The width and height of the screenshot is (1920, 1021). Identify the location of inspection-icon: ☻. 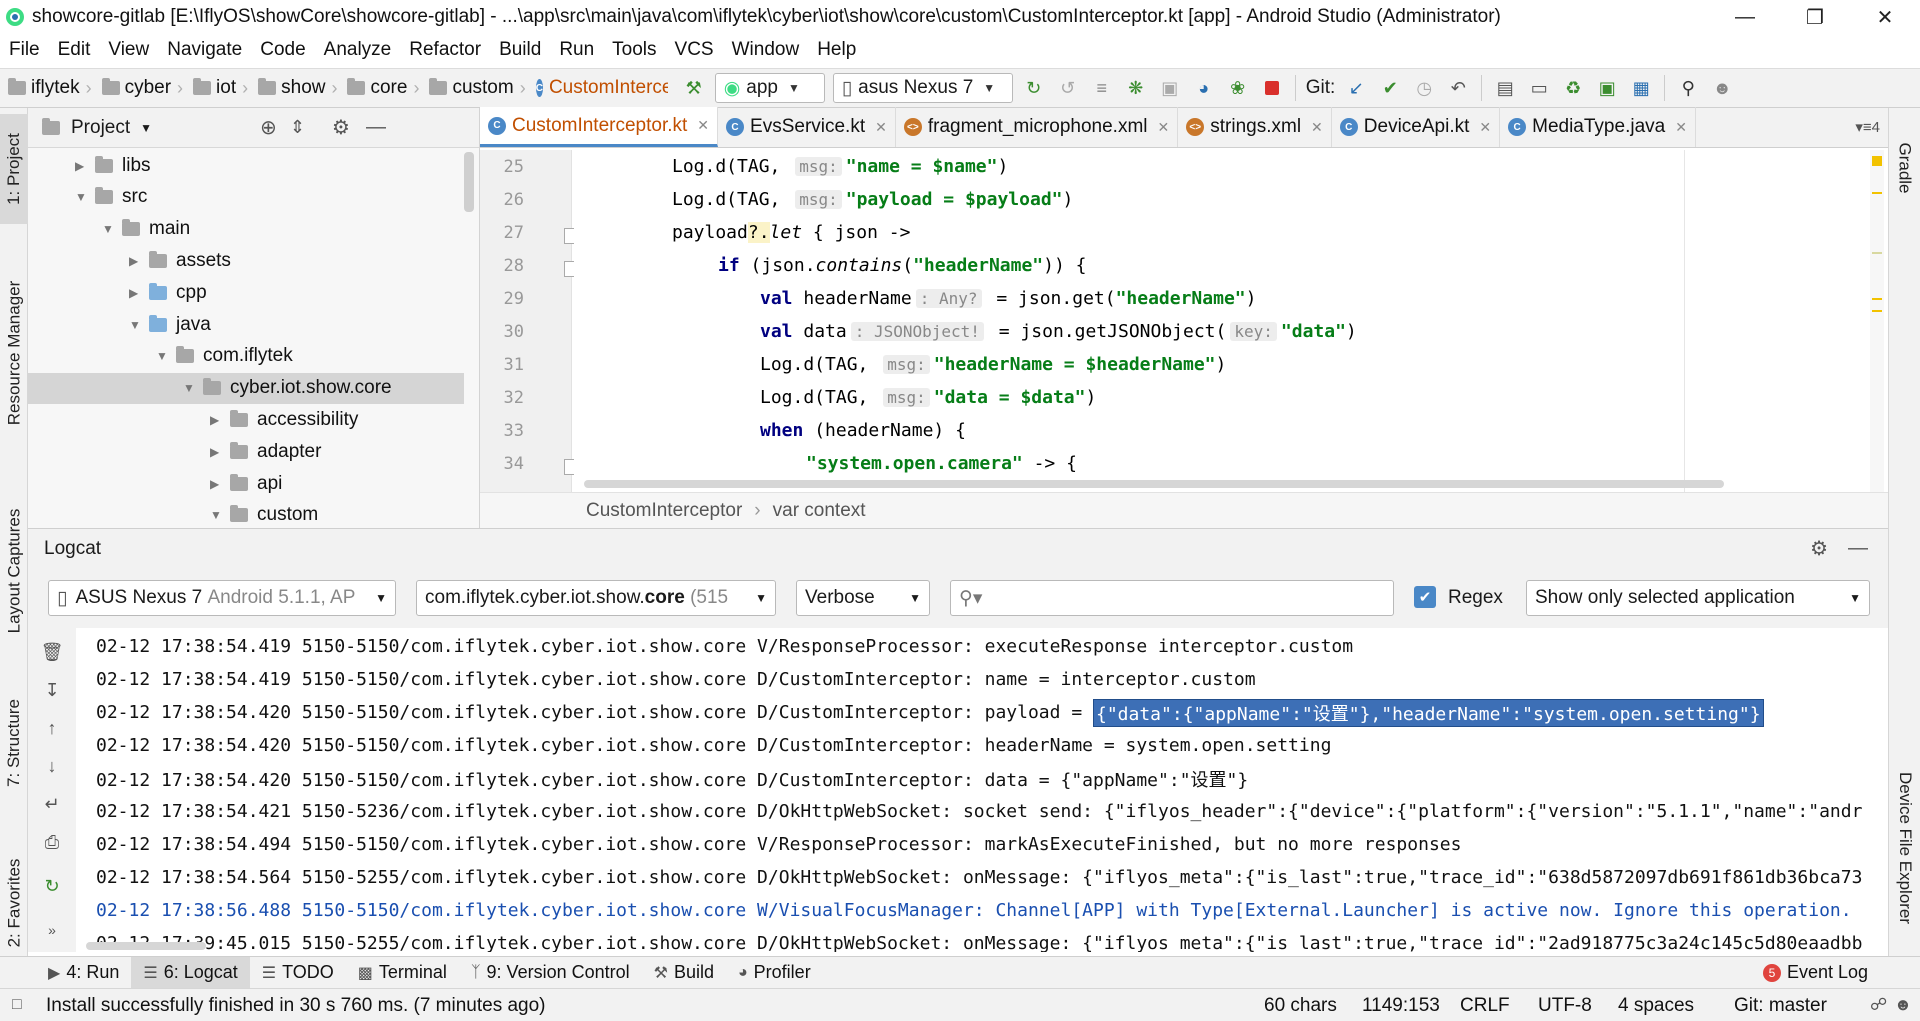
(1903, 1005).